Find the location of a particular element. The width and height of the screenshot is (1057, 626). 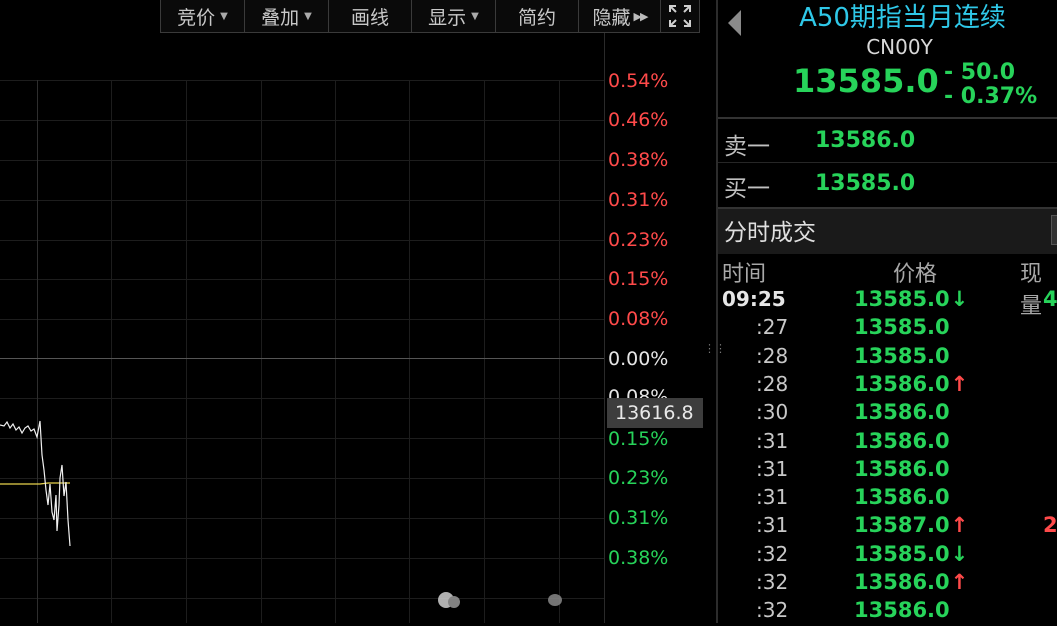

sell1-label: 卖一 is located at coordinates (747, 147).